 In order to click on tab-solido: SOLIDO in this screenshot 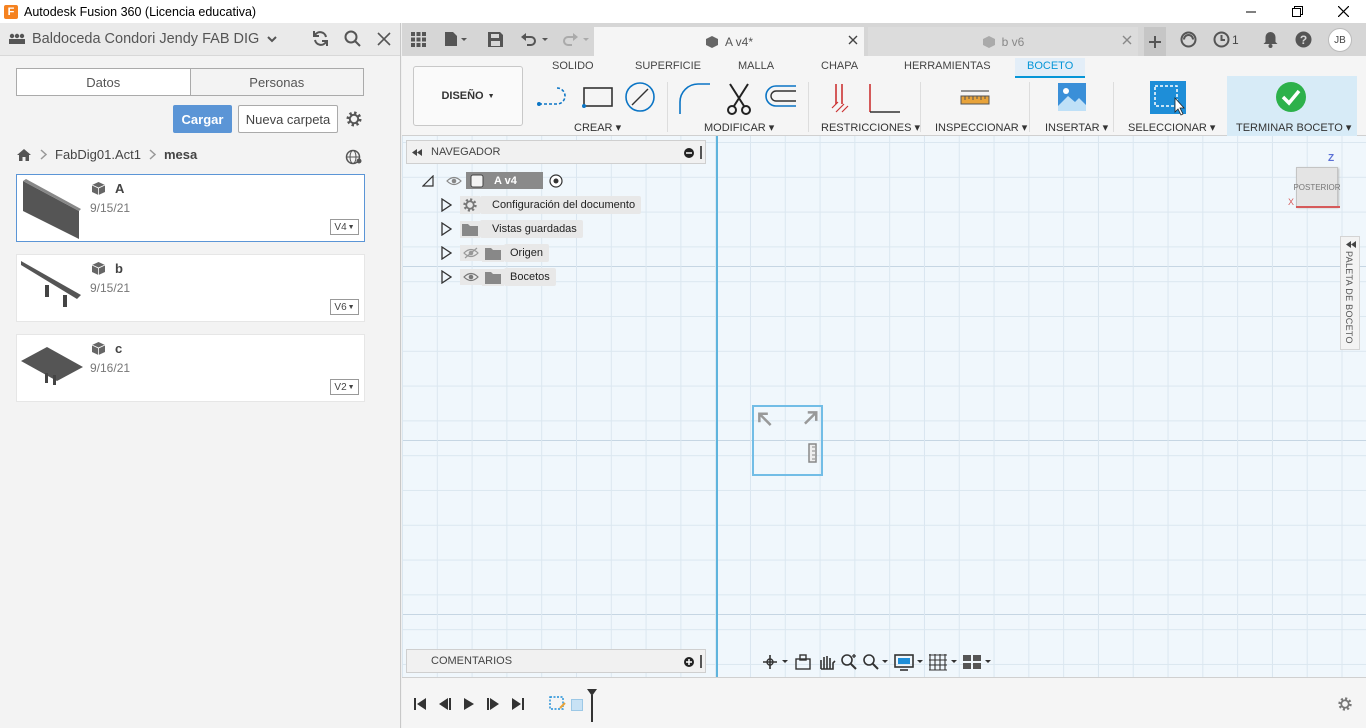, I will do `click(573, 66)`.